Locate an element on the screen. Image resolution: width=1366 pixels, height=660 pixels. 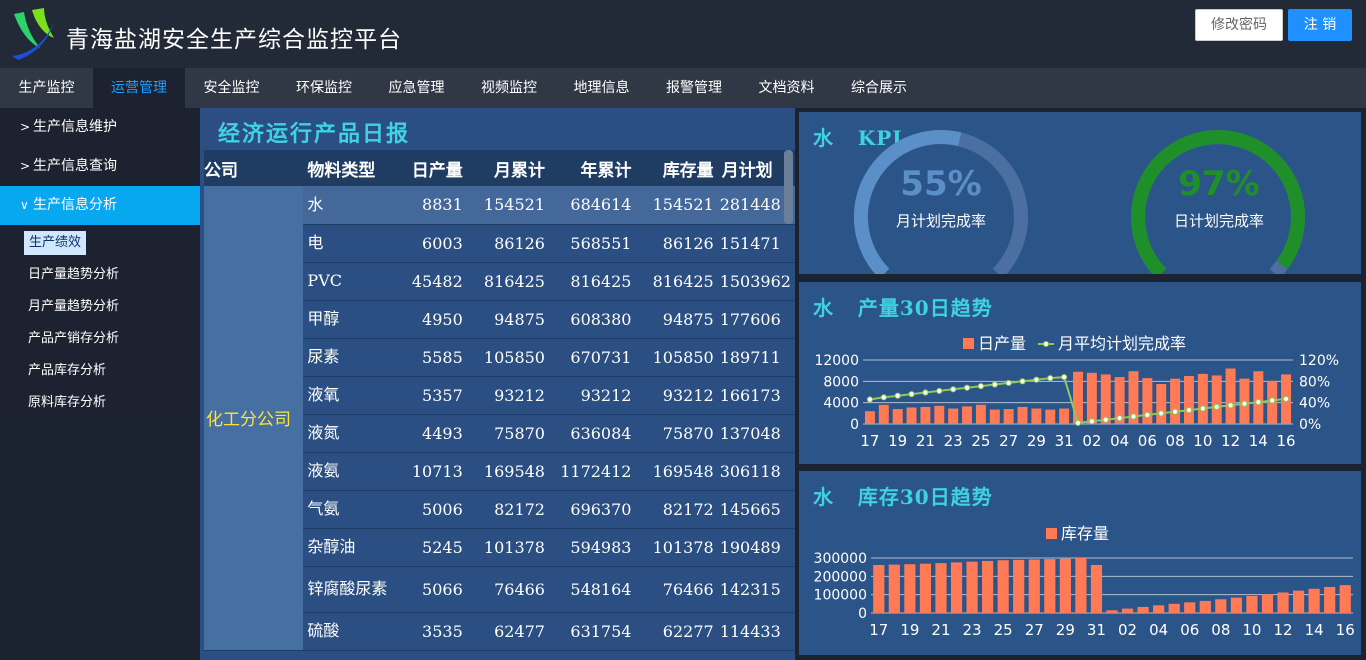
value-cell: 177606 is located at coordinates (756, 319).